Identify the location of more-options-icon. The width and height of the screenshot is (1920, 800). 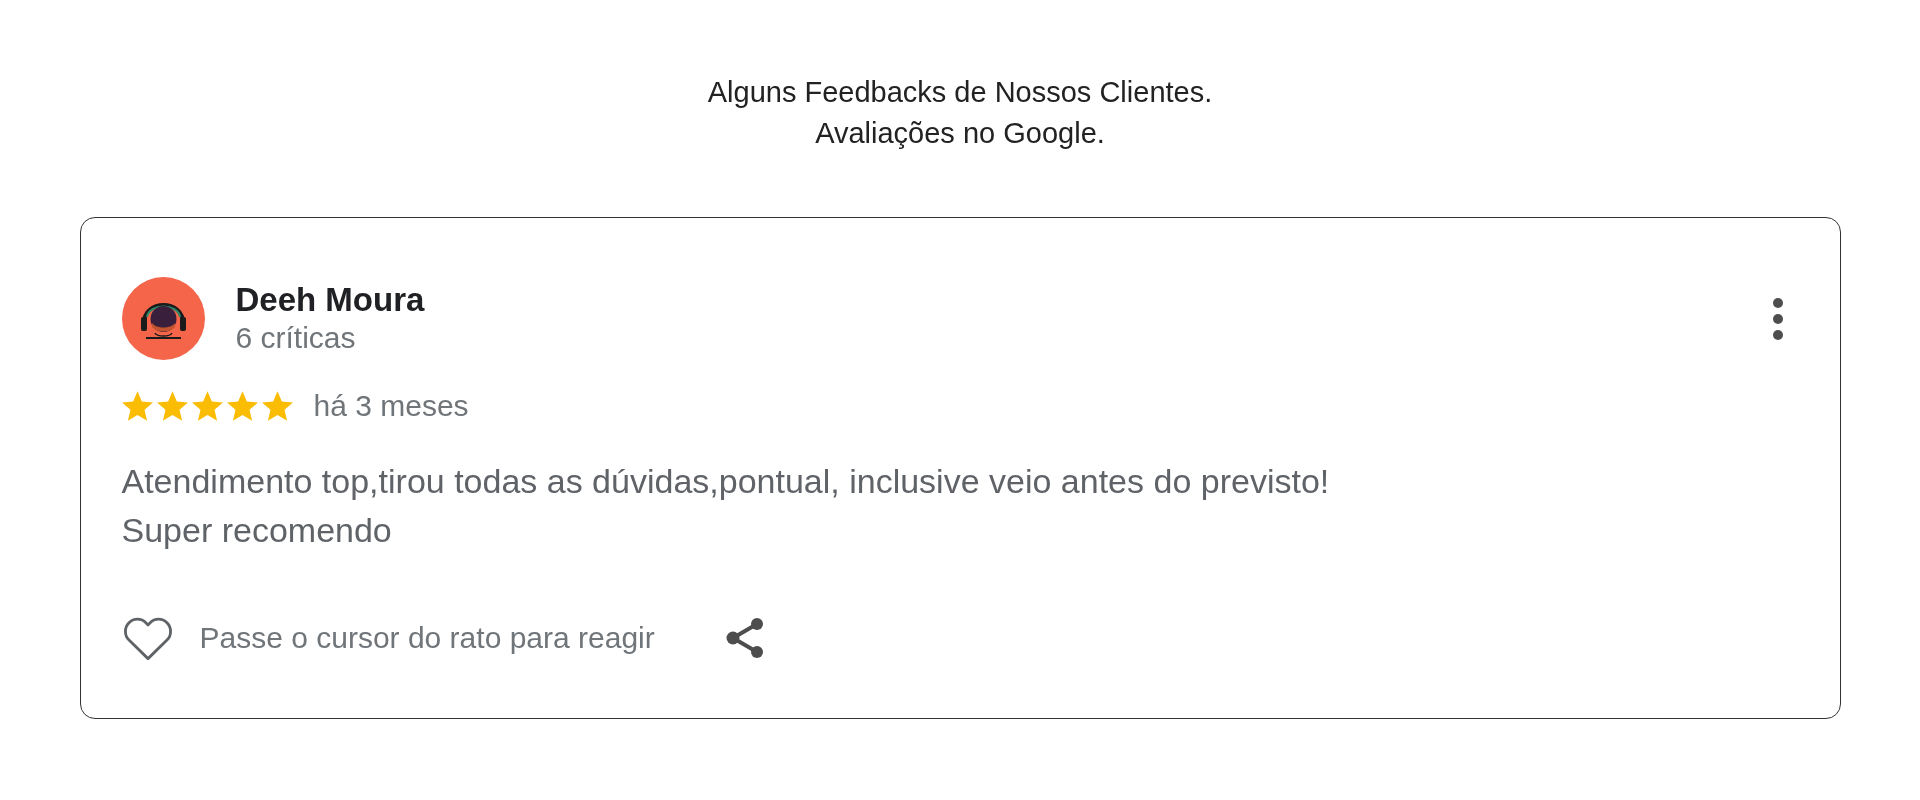
(1777, 318).